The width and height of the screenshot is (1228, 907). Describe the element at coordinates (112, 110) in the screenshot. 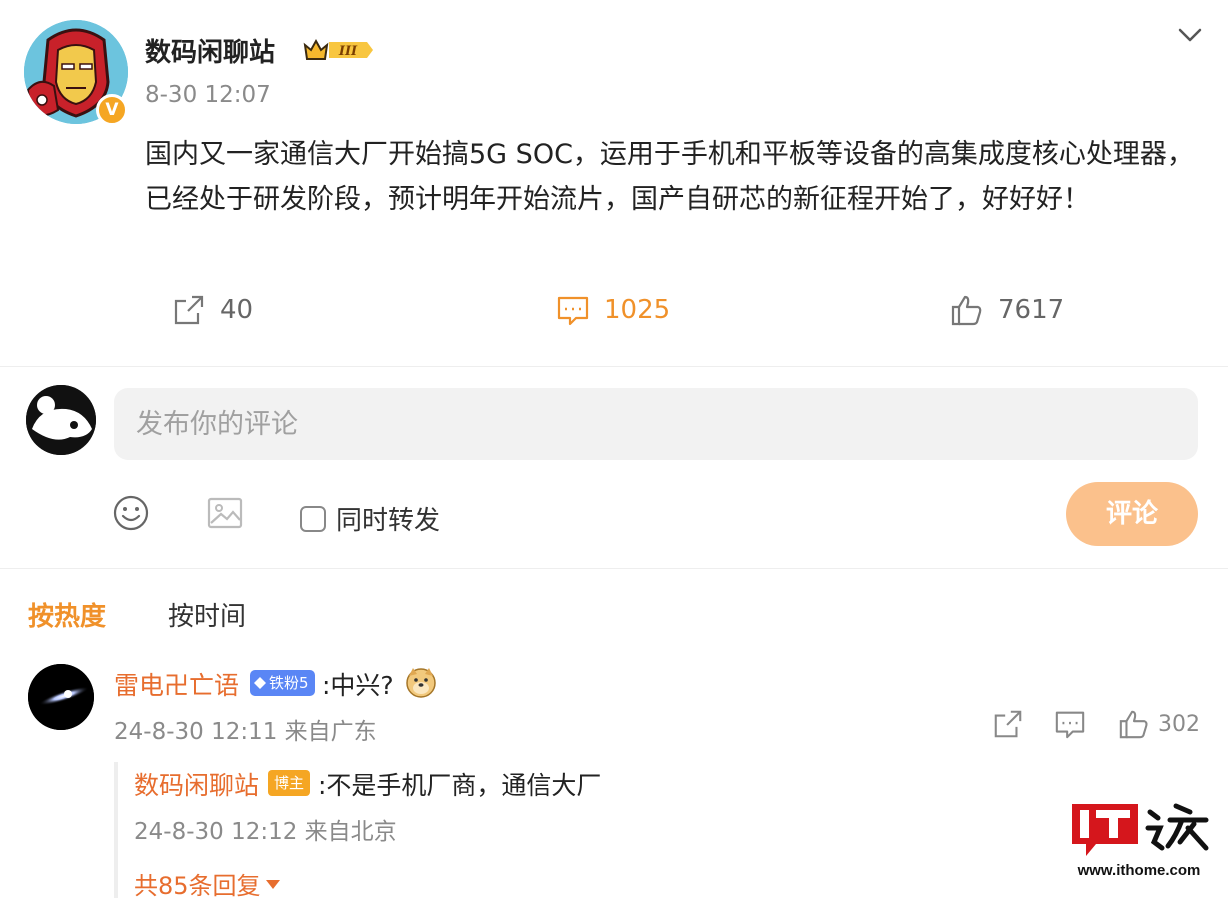

I see `verified-badge: V` at that location.